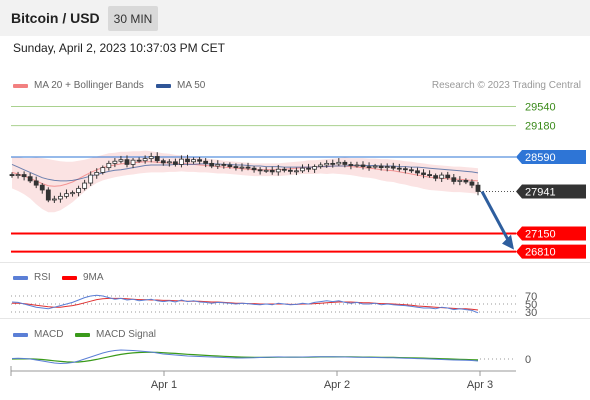 The height and width of the screenshot is (400, 590). Describe the element at coordinates (245, 357) in the screenshot. I see `macd-signal-line` at that location.